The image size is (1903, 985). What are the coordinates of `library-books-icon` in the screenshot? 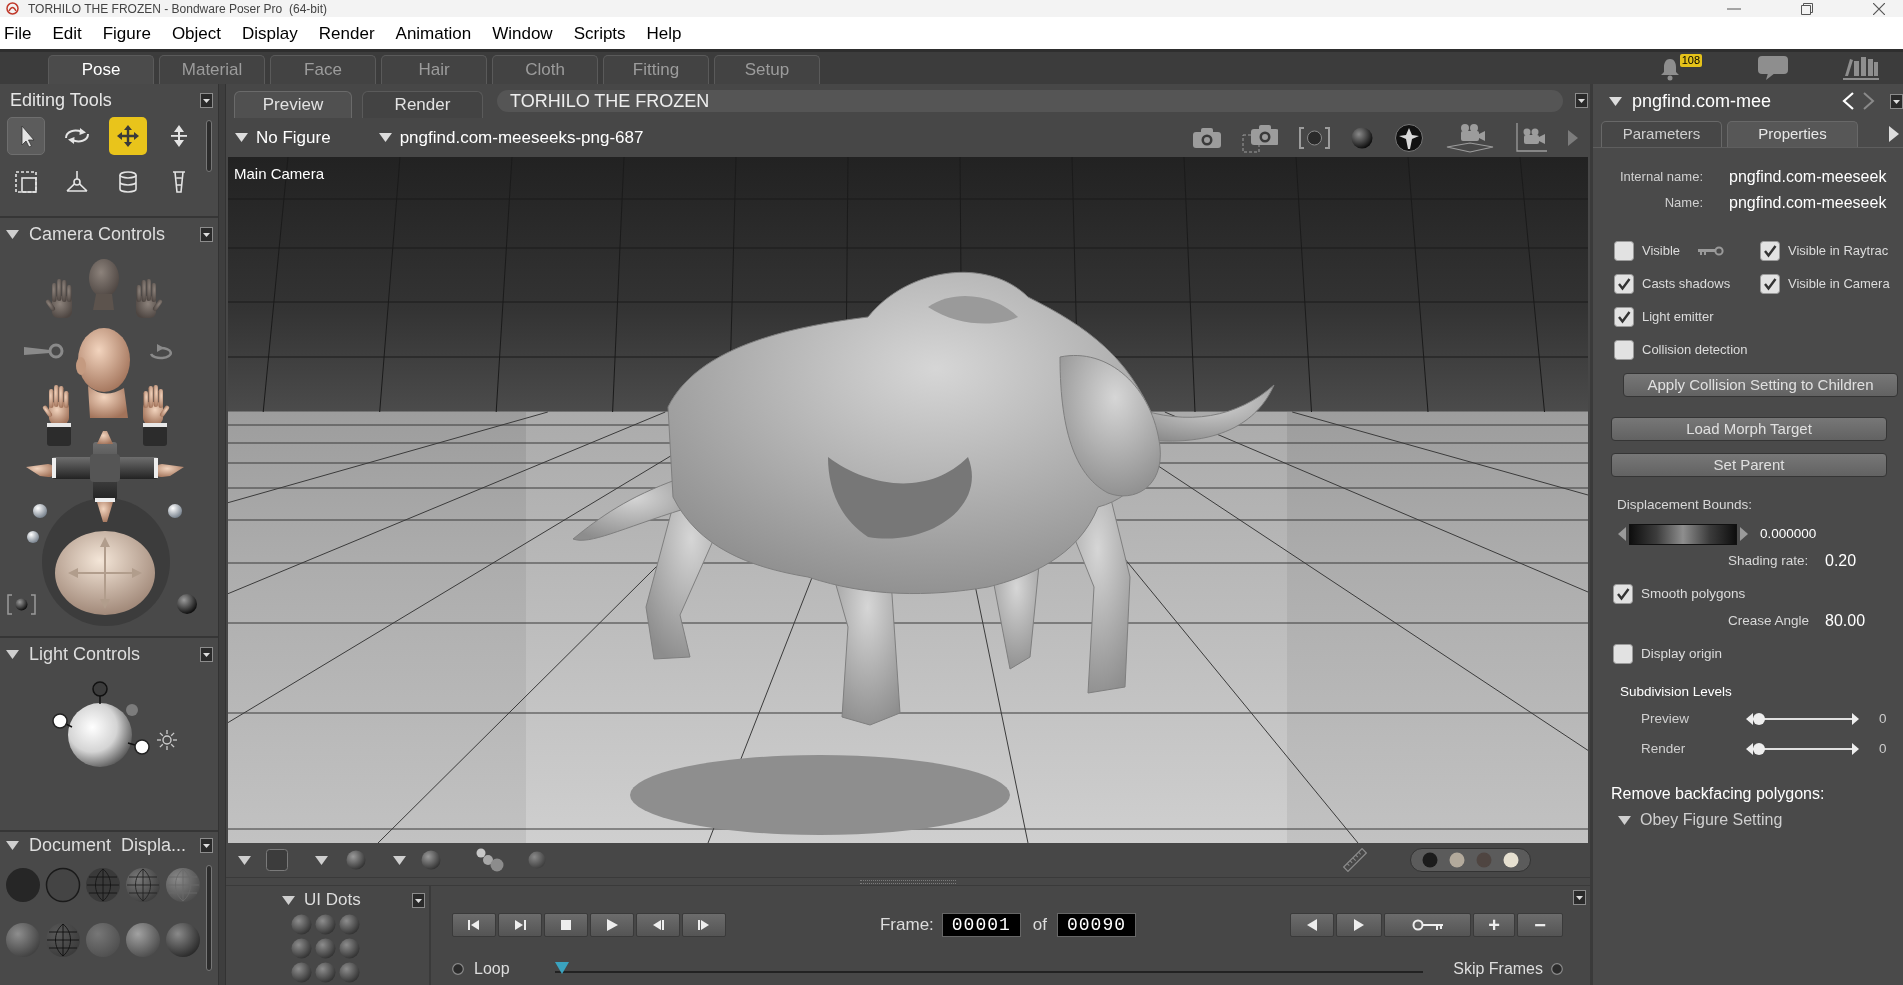 It's located at (1861, 68).